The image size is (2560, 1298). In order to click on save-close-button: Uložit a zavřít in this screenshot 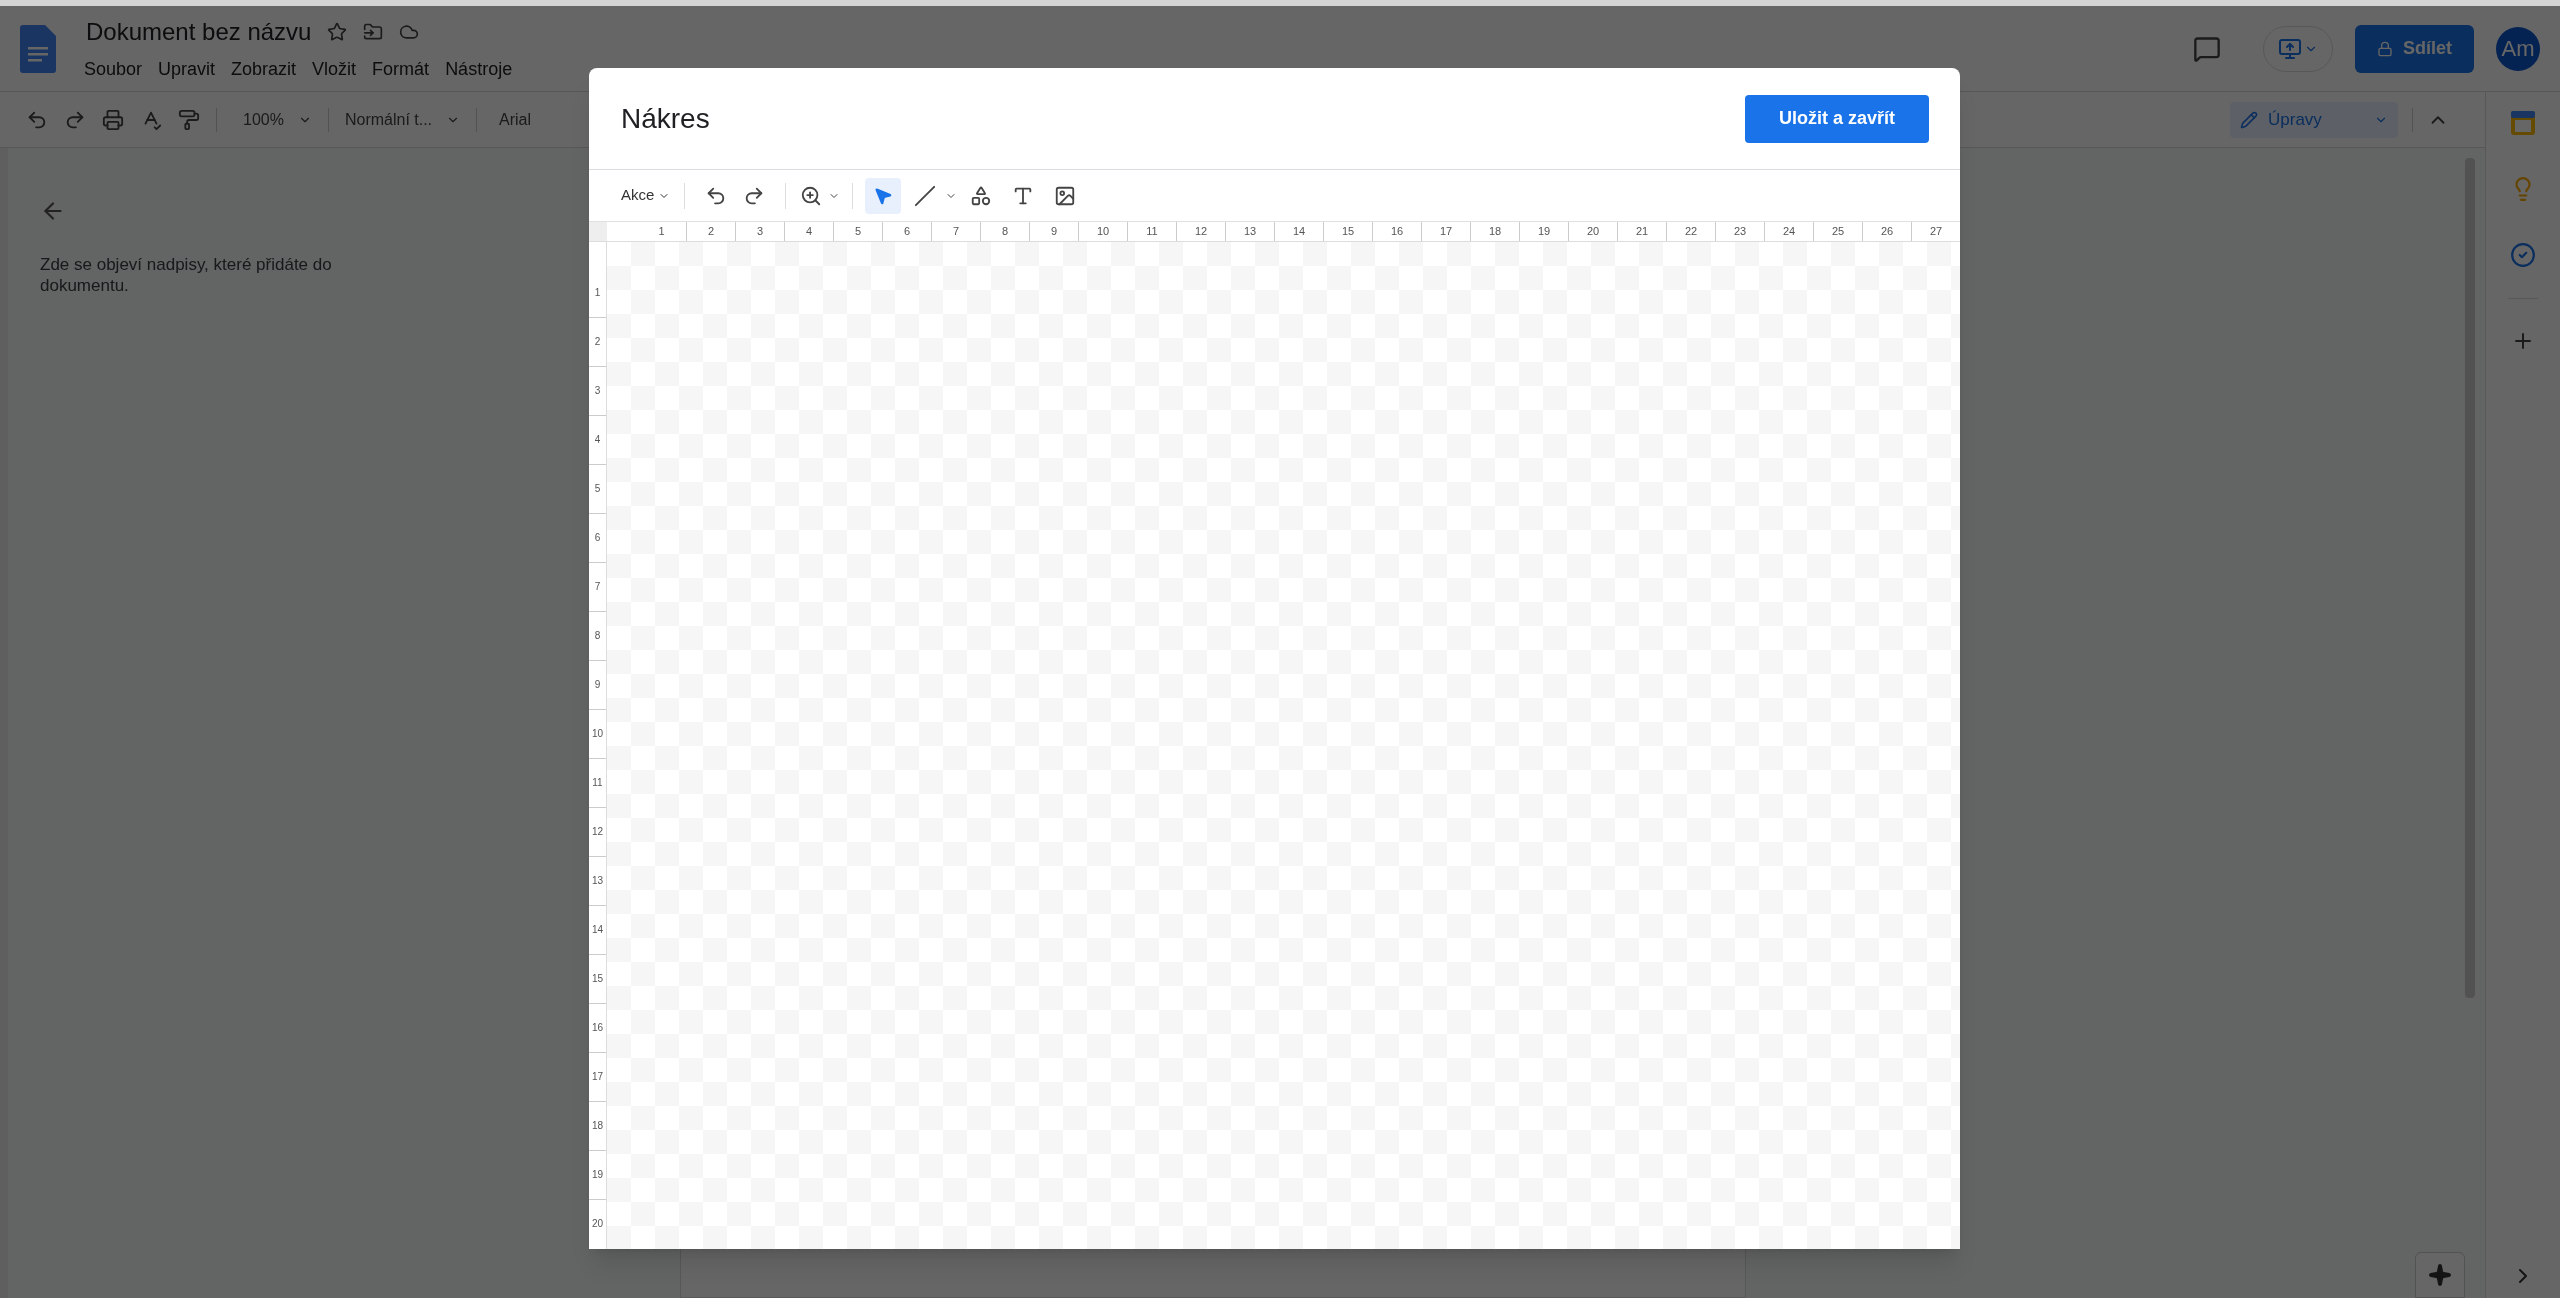, I will do `click(1836, 118)`.